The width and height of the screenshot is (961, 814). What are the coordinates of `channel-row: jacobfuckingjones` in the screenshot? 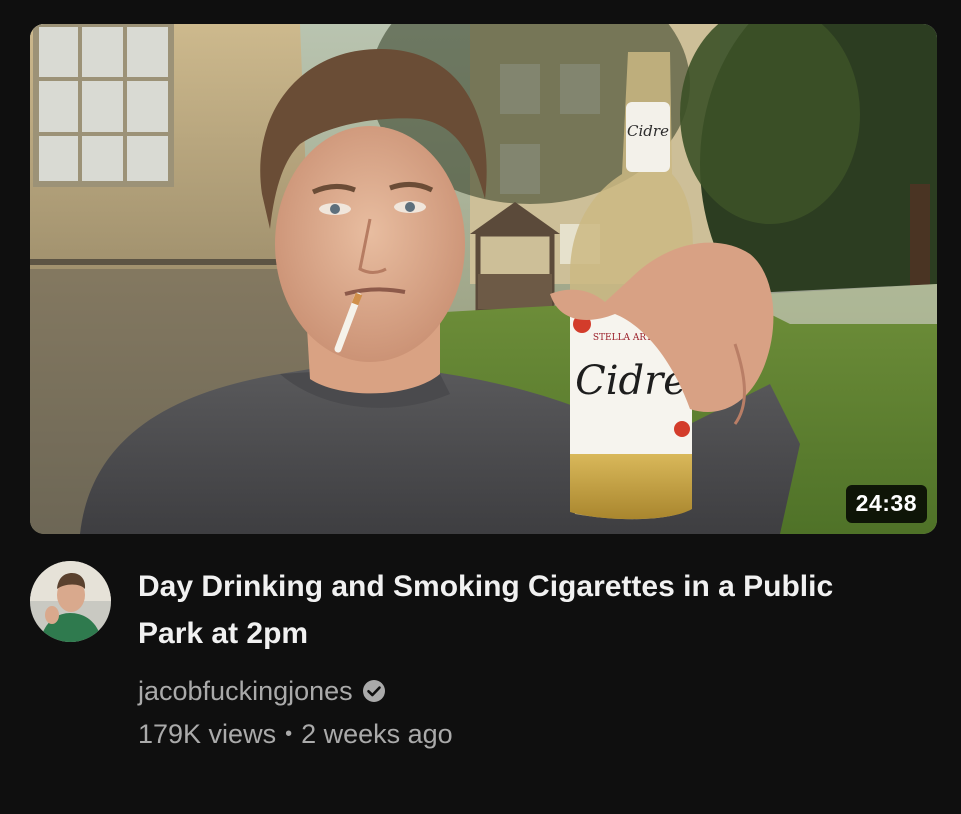 It's located at (518, 691).